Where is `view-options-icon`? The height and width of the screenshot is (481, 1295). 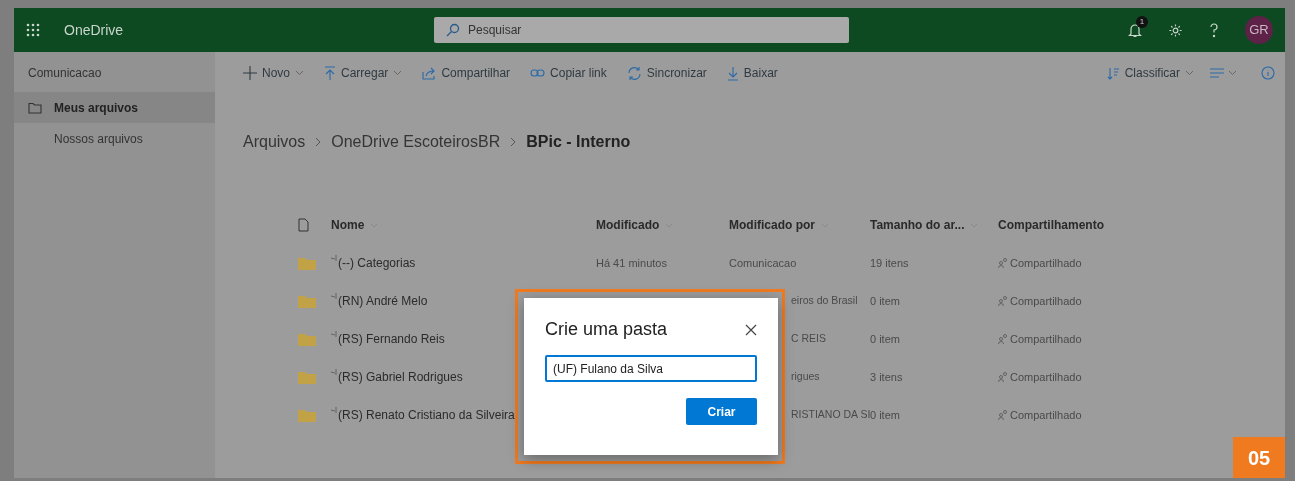 view-options-icon is located at coordinates (1217, 73).